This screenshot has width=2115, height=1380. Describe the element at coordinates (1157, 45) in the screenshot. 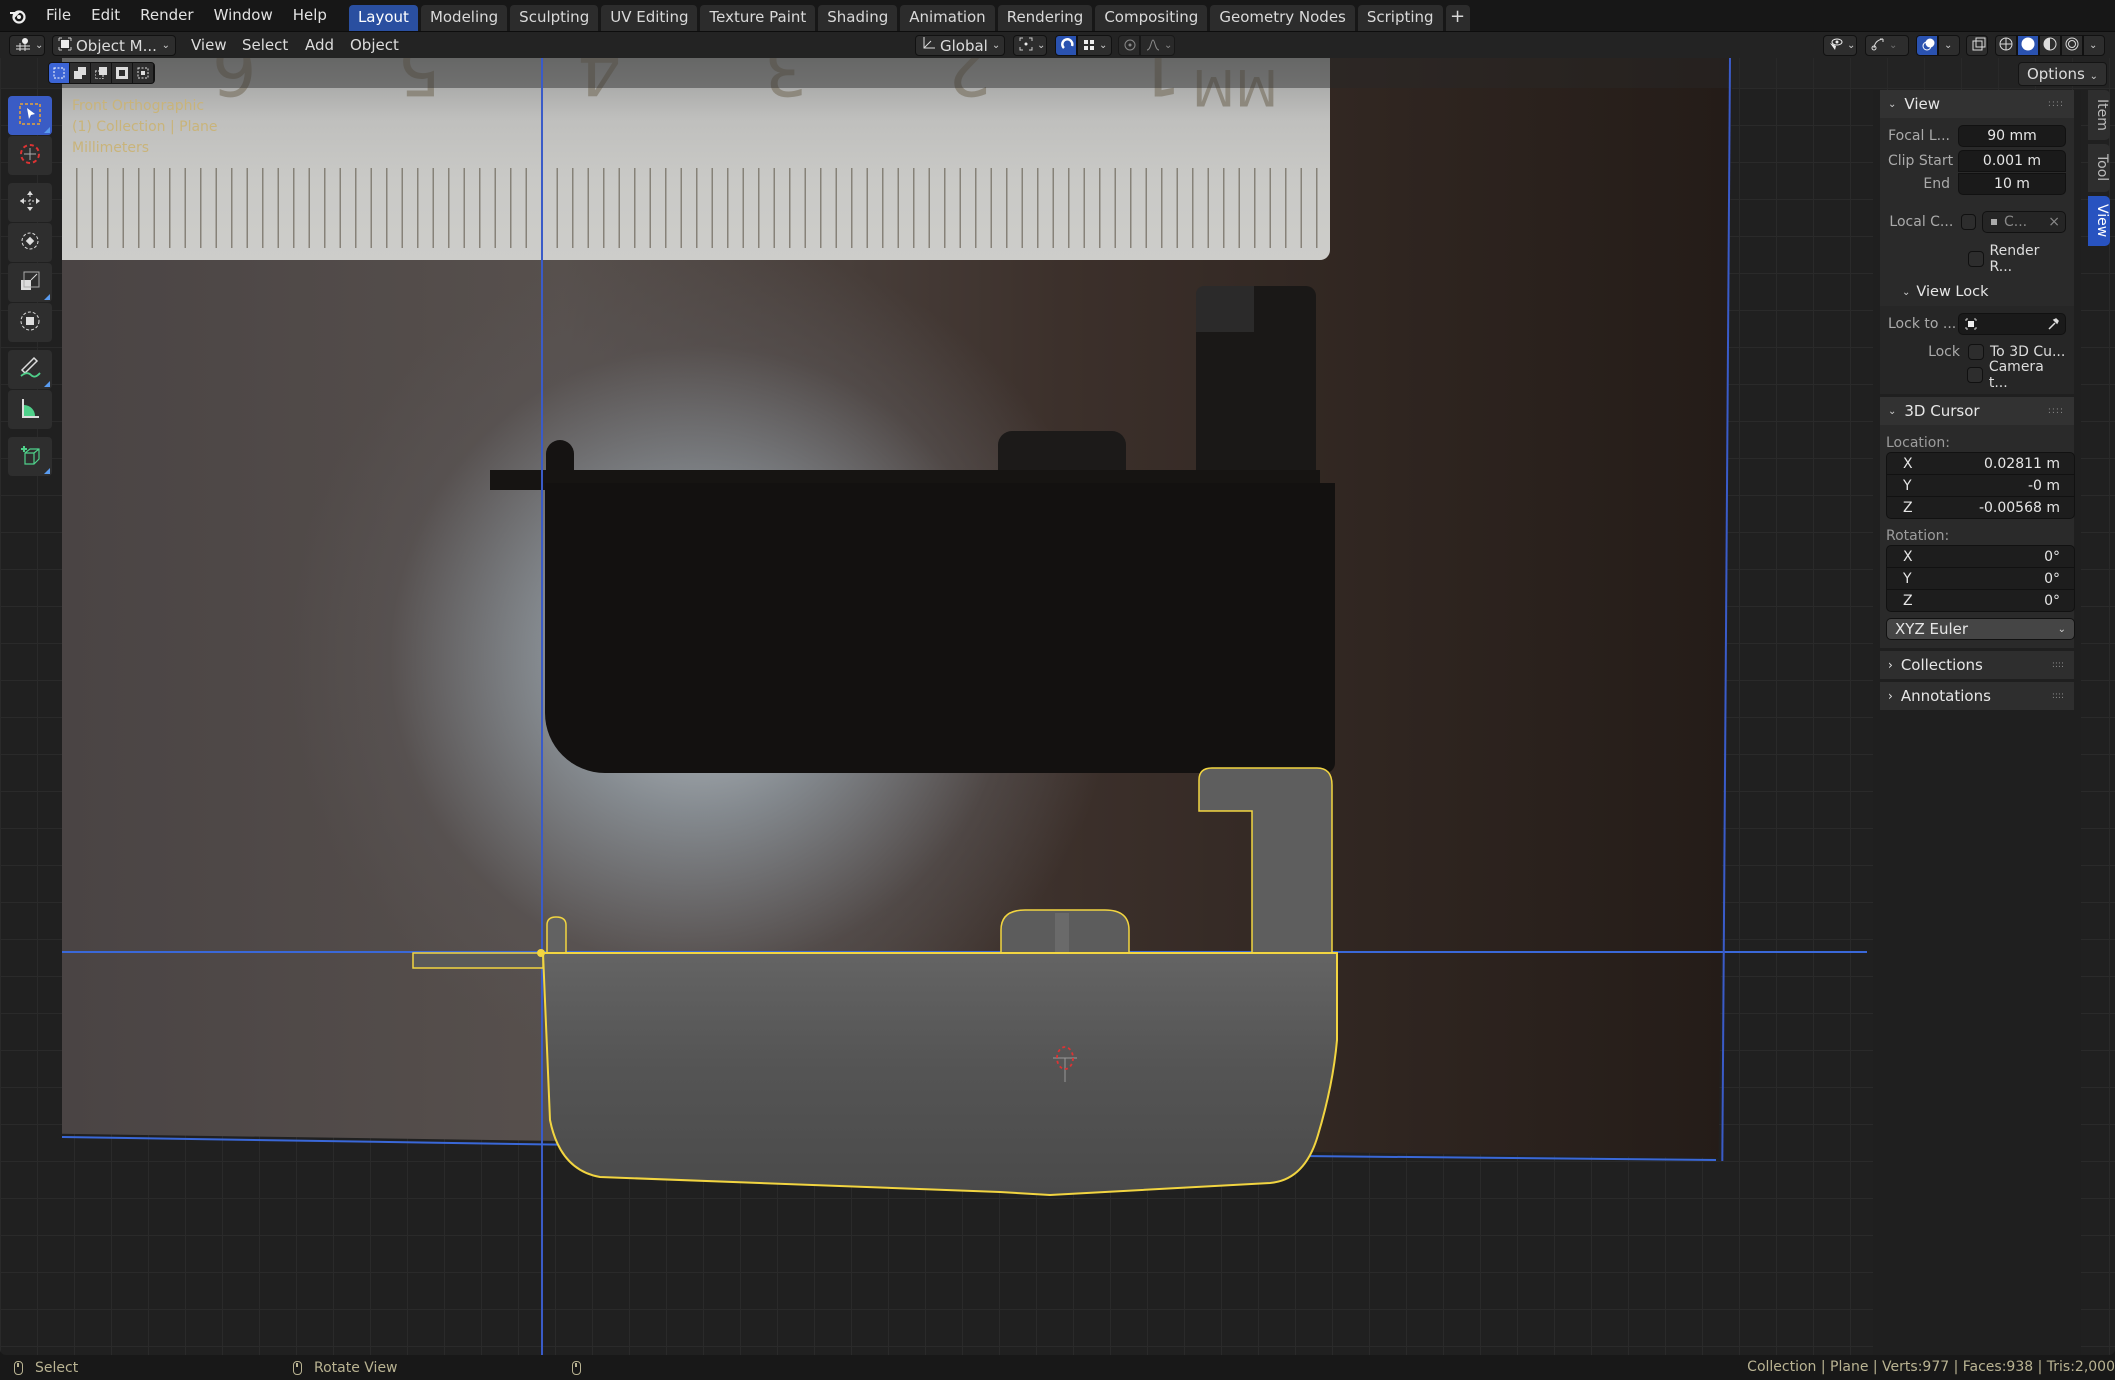

I see `falloff-dropdown: ⌄` at that location.